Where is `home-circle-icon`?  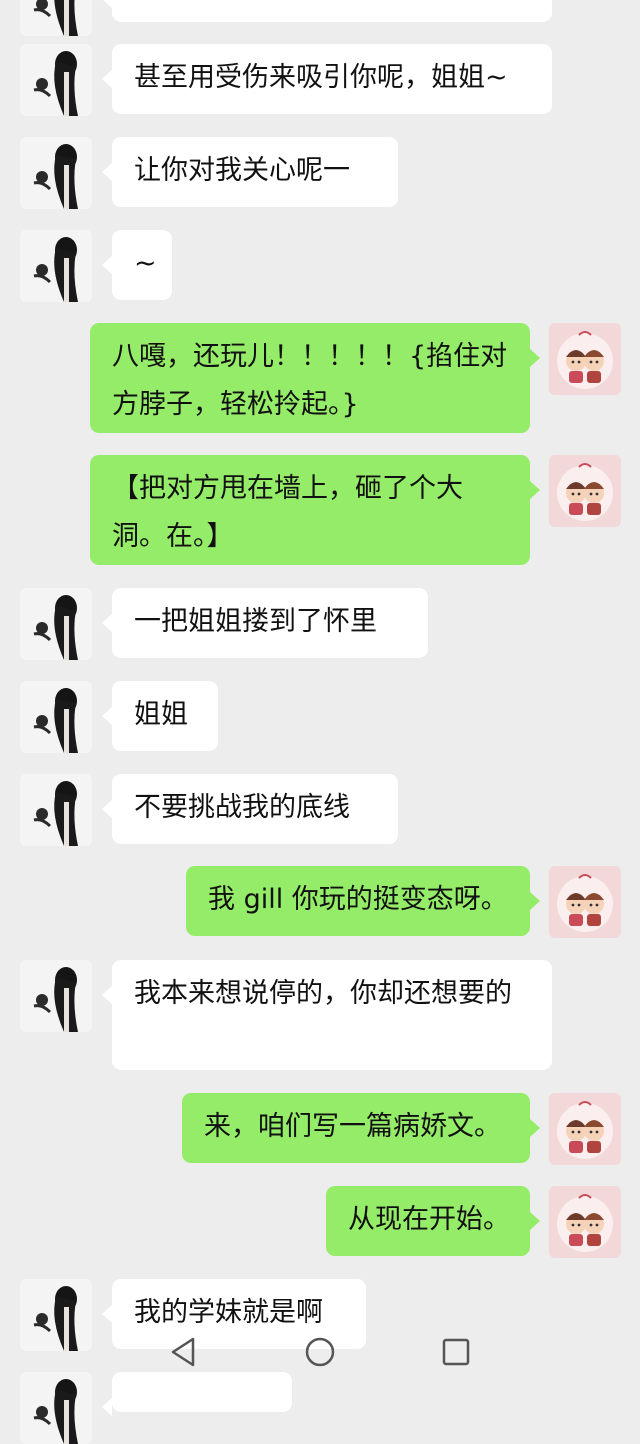 home-circle-icon is located at coordinates (320, 1352).